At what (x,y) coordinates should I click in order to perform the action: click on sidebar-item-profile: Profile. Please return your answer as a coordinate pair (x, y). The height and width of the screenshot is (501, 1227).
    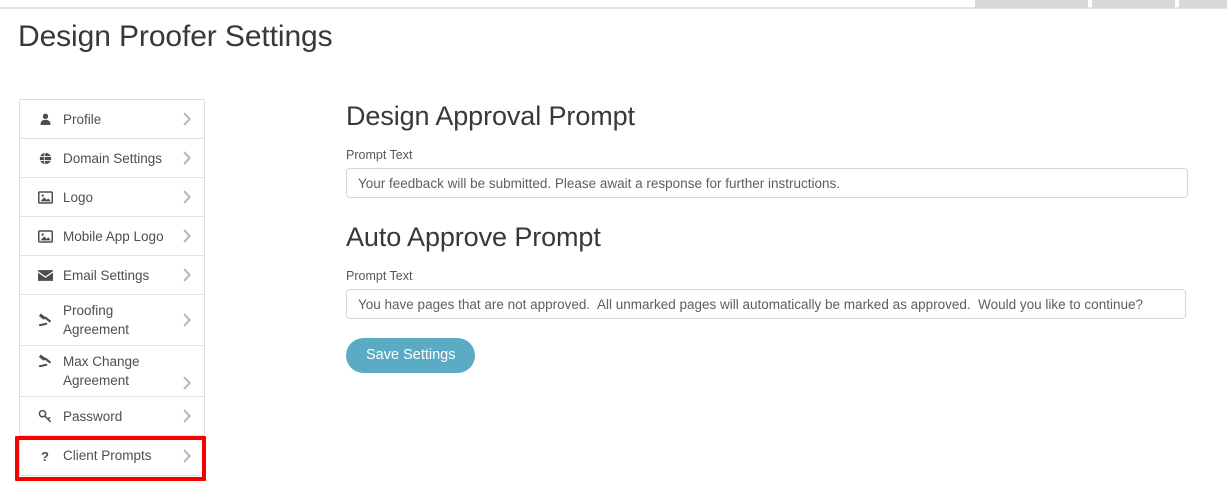
    Looking at the image, I should click on (112, 119).